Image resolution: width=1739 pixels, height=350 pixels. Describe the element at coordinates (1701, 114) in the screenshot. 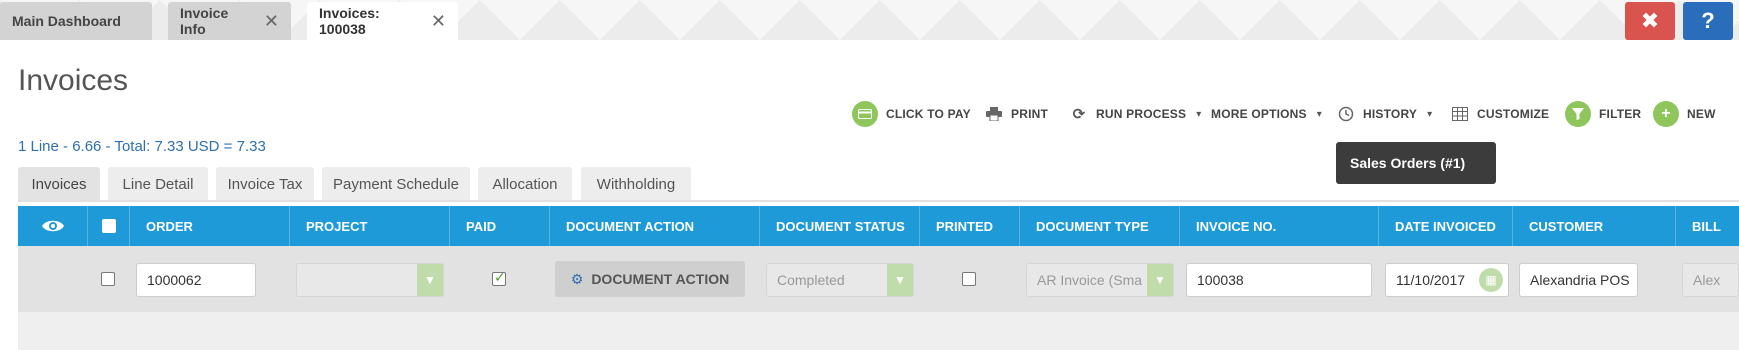

I see `new-label: NEW` at that location.